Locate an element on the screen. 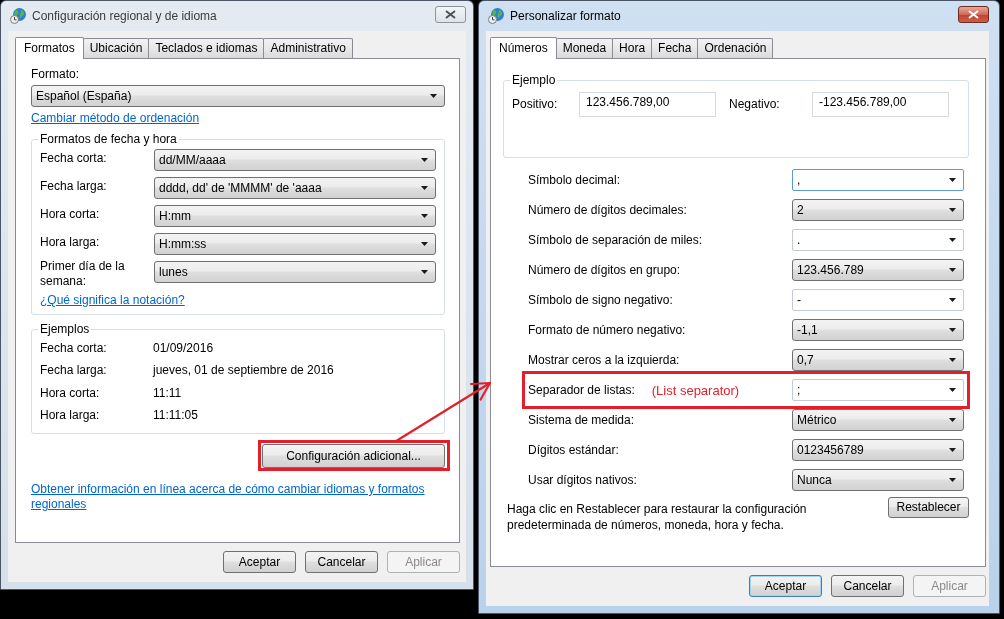 Image resolution: width=1004 pixels, height=619 pixels. field-label: Símbolo decimal: is located at coordinates (574, 180).